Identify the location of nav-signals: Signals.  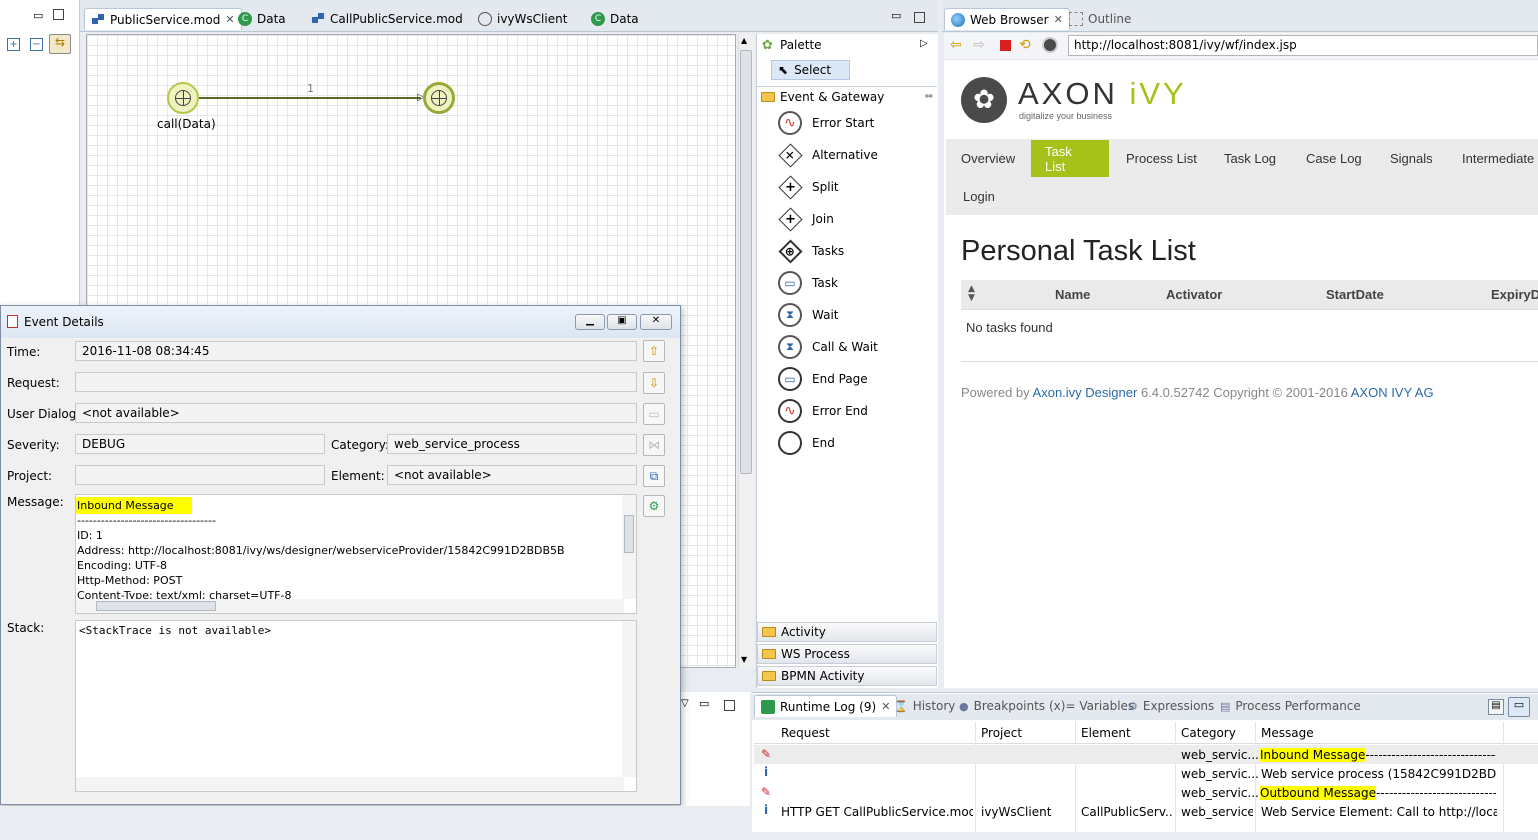
(1411, 158).